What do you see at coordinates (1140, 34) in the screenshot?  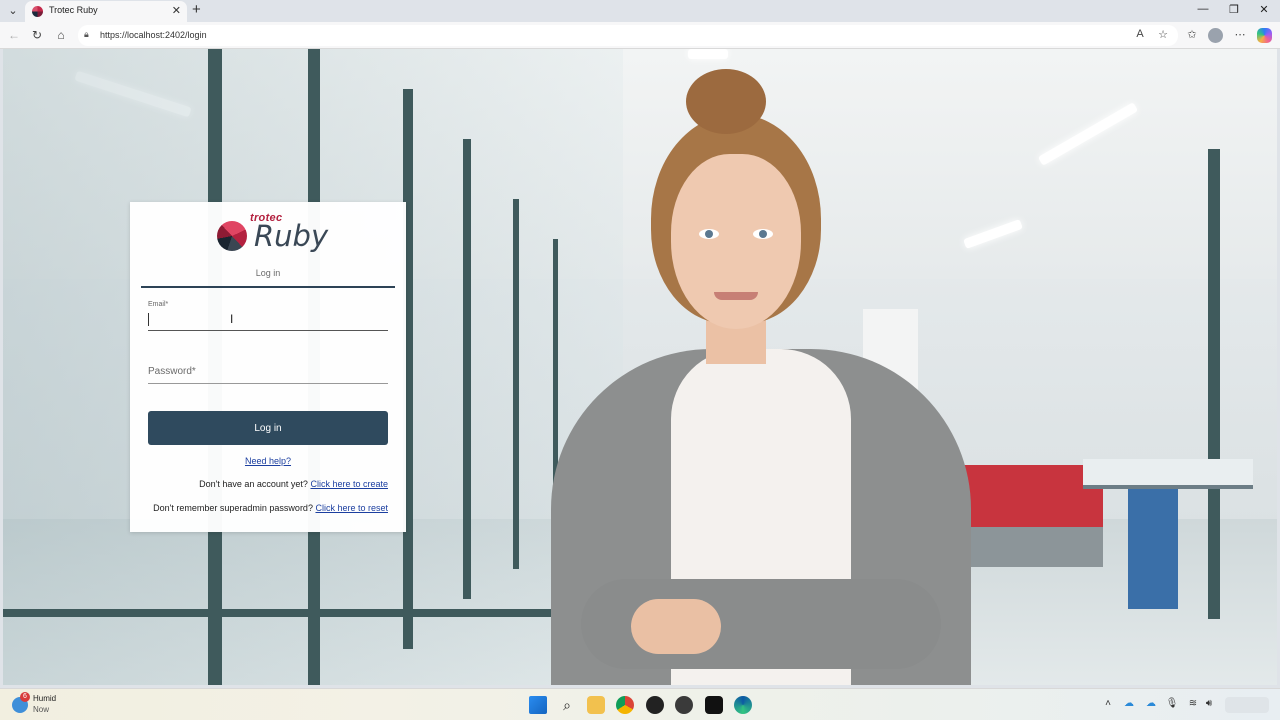 I see `read-aloud-icon: A` at bounding box center [1140, 34].